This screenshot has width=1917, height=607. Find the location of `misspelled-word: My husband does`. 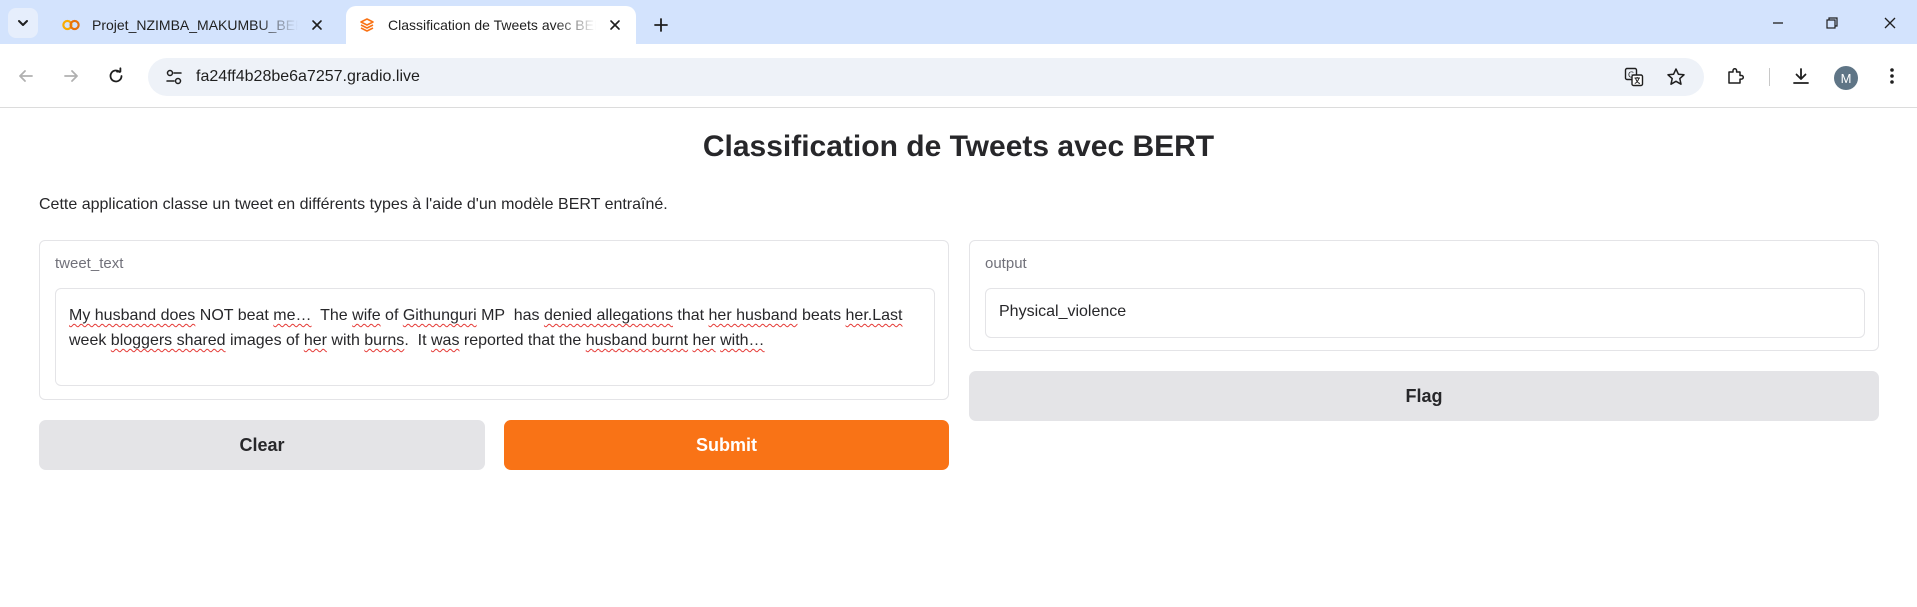

misspelled-word: My husband does is located at coordinates (132, 315).